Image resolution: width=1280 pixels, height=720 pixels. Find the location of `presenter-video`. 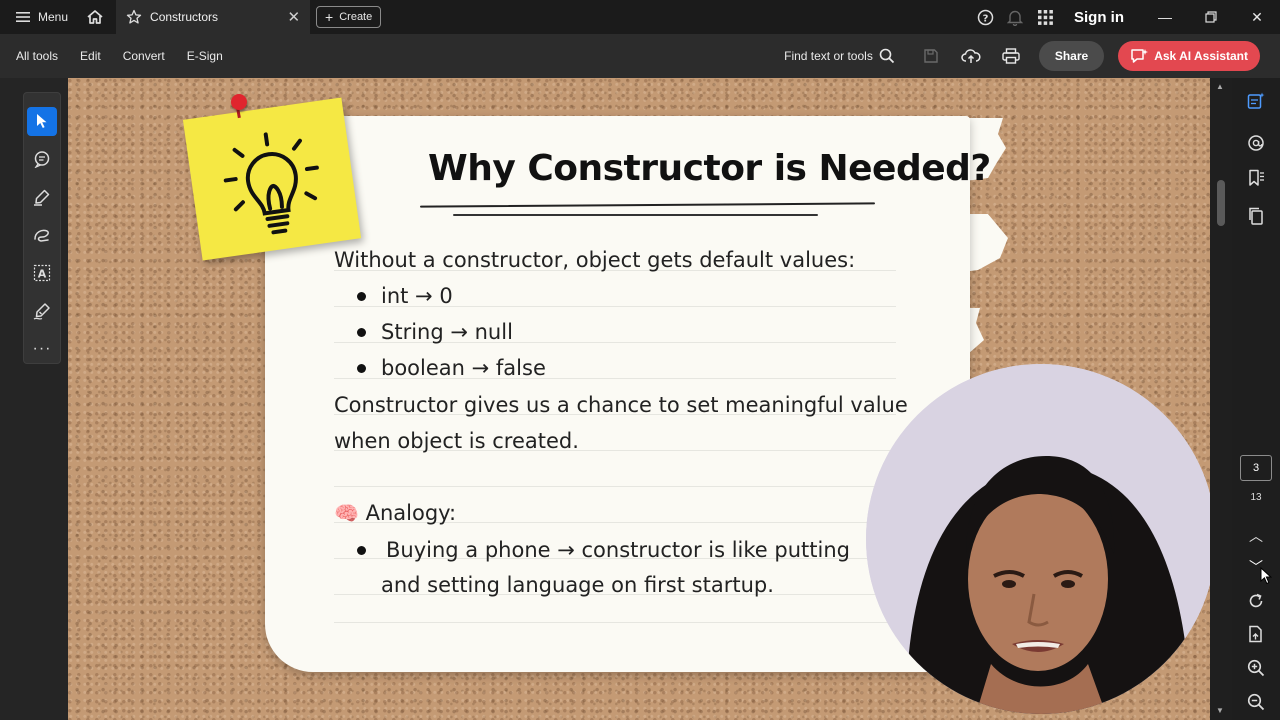

presenter-video is located at coordinates (1041, 539).